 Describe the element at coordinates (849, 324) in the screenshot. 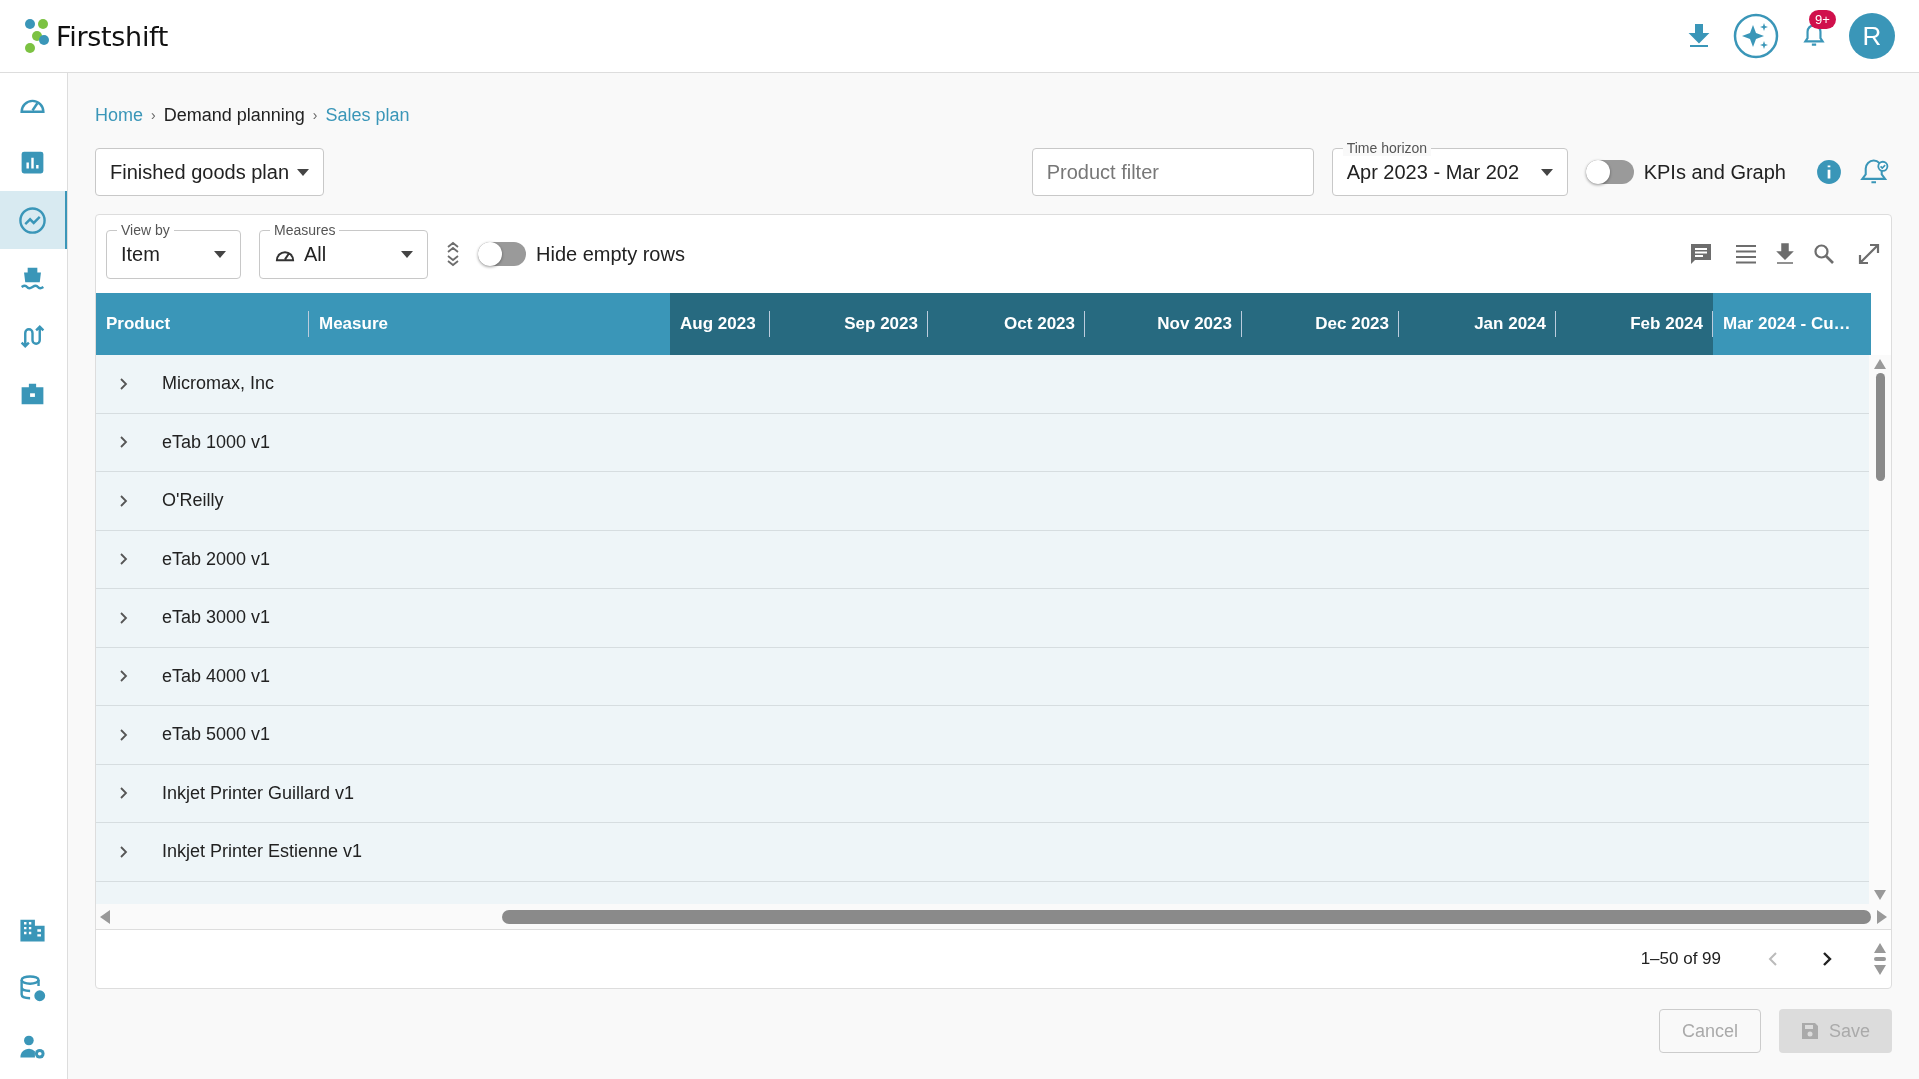

I see `column-header: Sep 2023` at that location.